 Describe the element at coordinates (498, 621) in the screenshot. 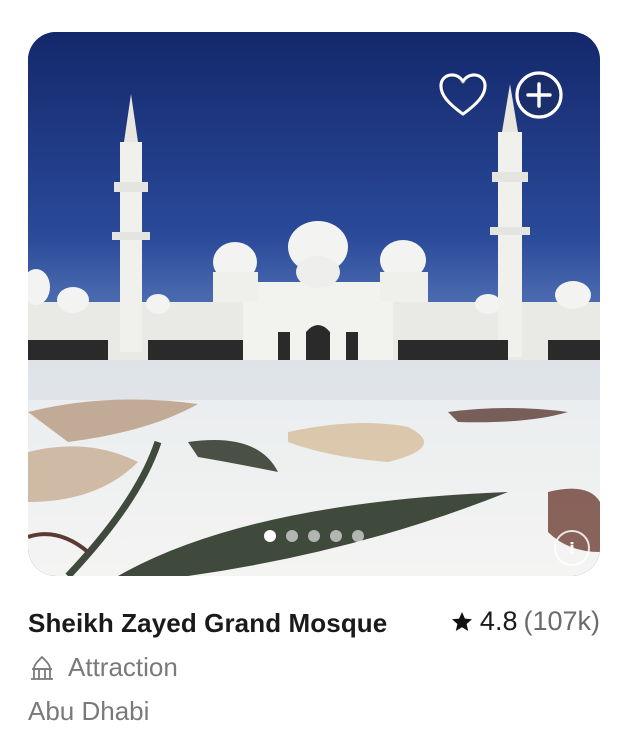

I see `rating-score: 4.8` at that location.